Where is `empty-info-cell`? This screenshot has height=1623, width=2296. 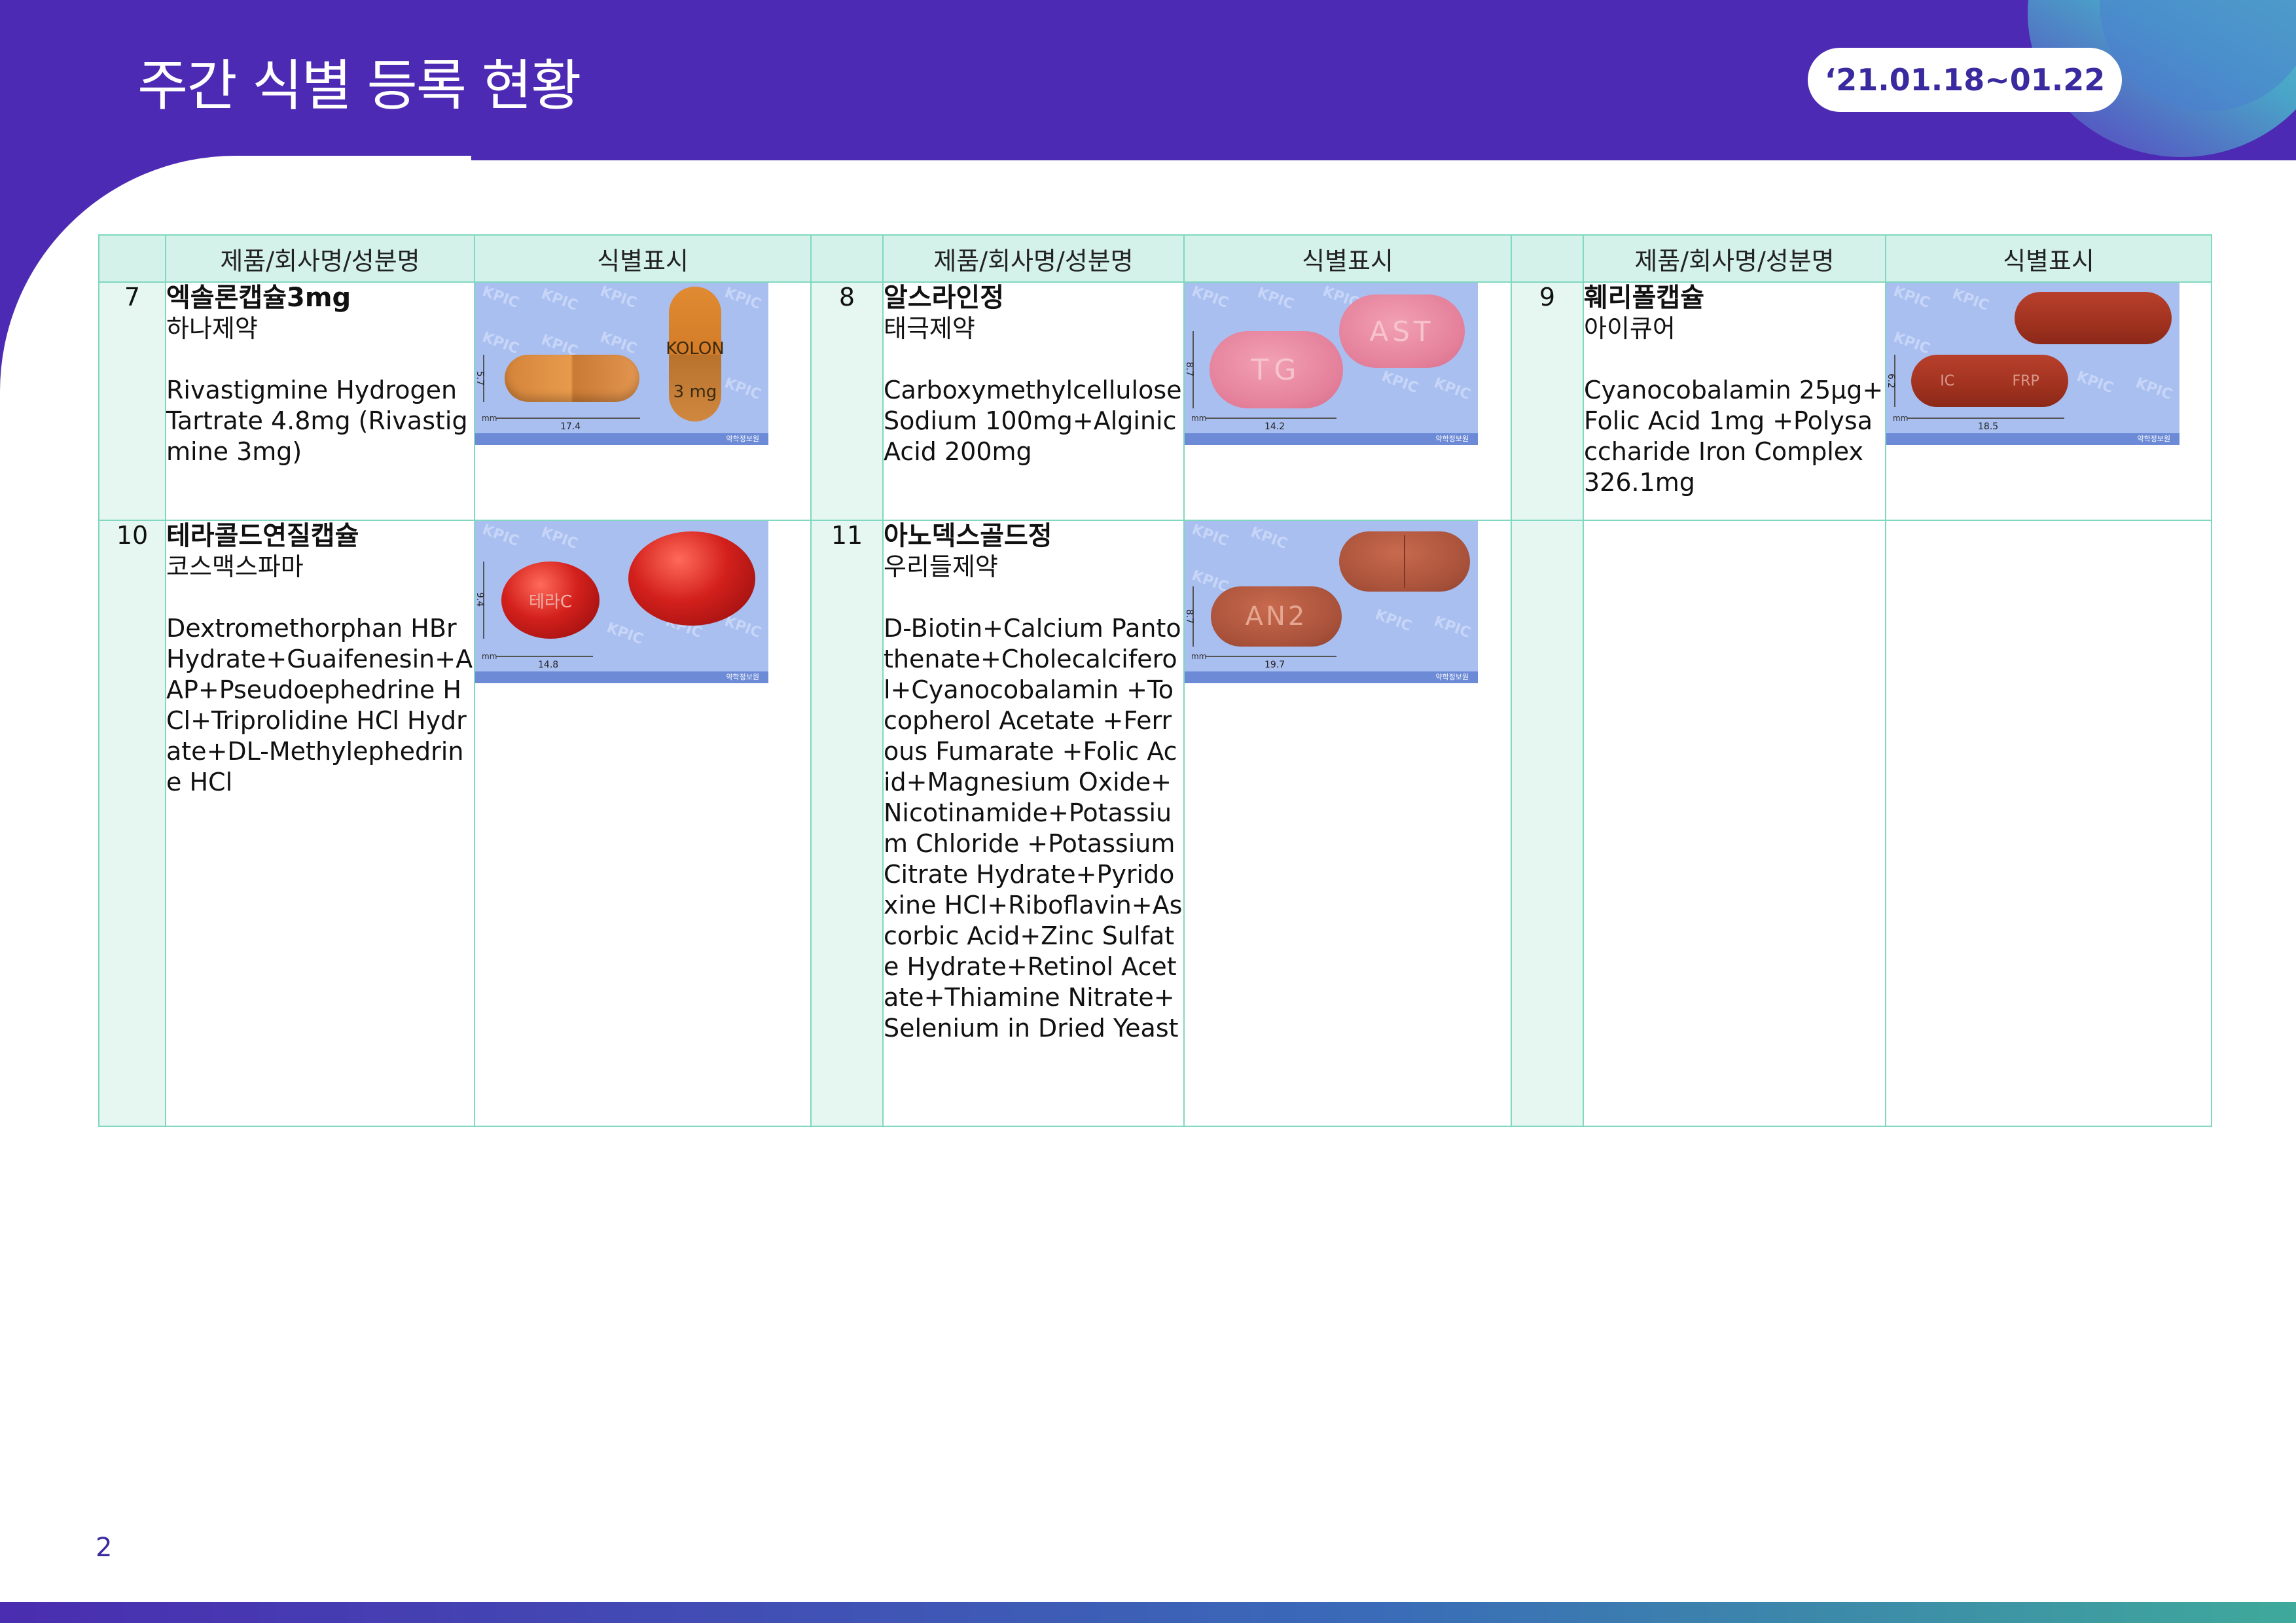
empty-info-cell is located at coordinates (1734, 823).